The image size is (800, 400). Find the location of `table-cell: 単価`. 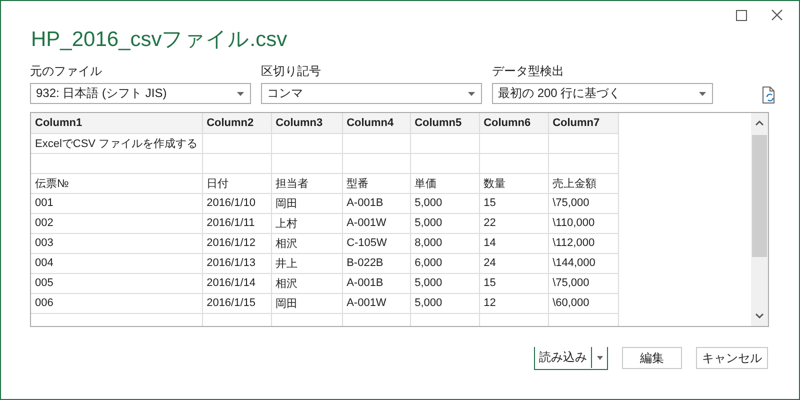

table-cell: 単価 is located at coordinates (445, 183).